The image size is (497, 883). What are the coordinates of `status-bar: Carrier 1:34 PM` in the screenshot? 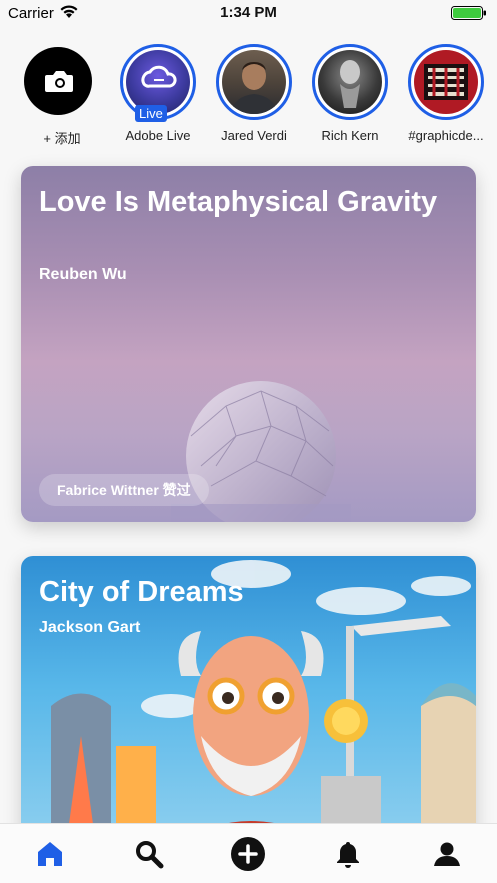 It's located at (248, 13).